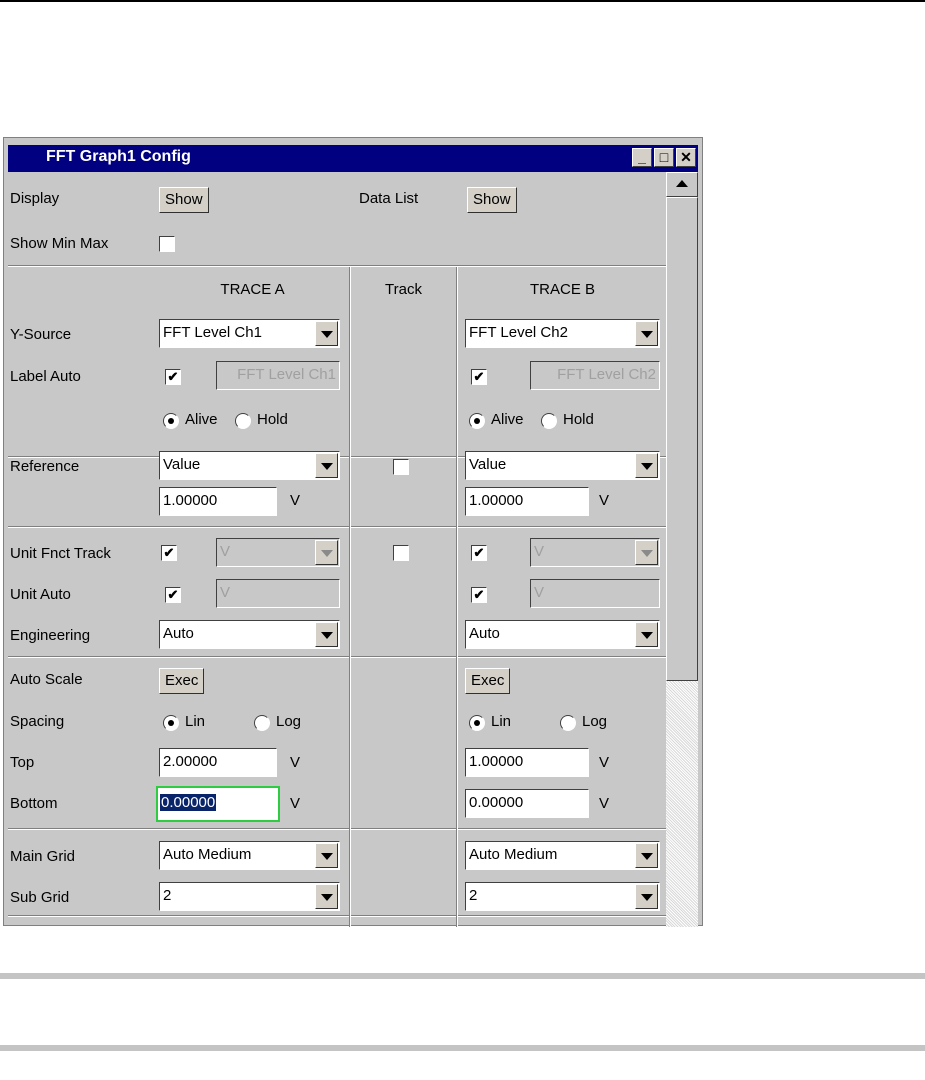 This screenshot has width=925, height=1080. What do you see at coordinates (562, 896) in the screenshot?
I see `trace-b-sub-grid-select: 2` at bounding box center [562, 896].